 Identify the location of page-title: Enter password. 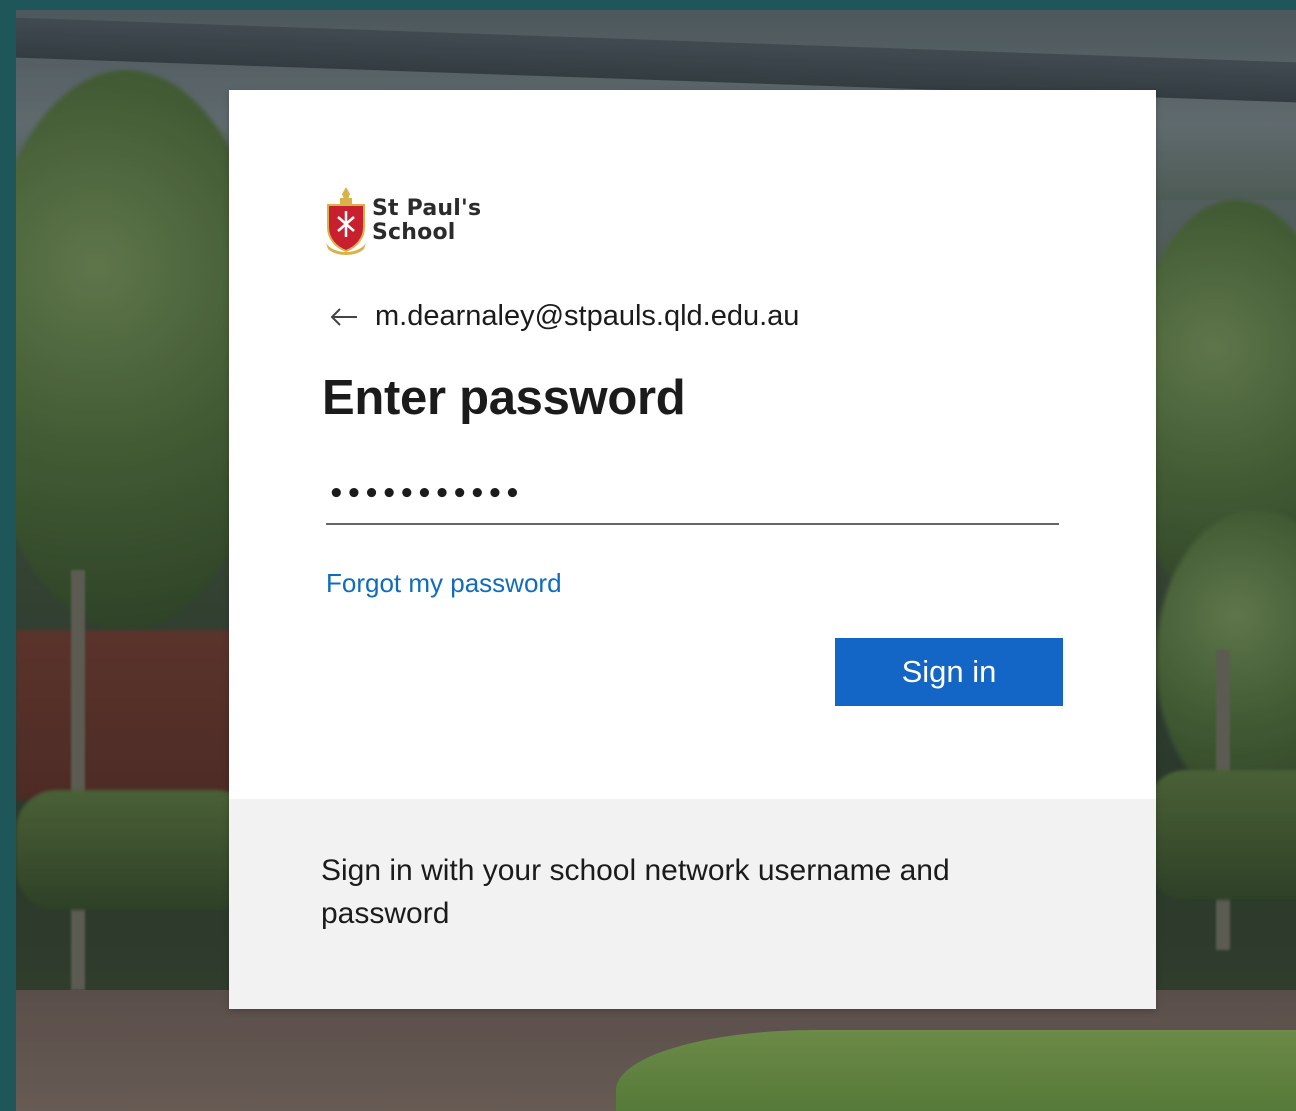
(504, 398).